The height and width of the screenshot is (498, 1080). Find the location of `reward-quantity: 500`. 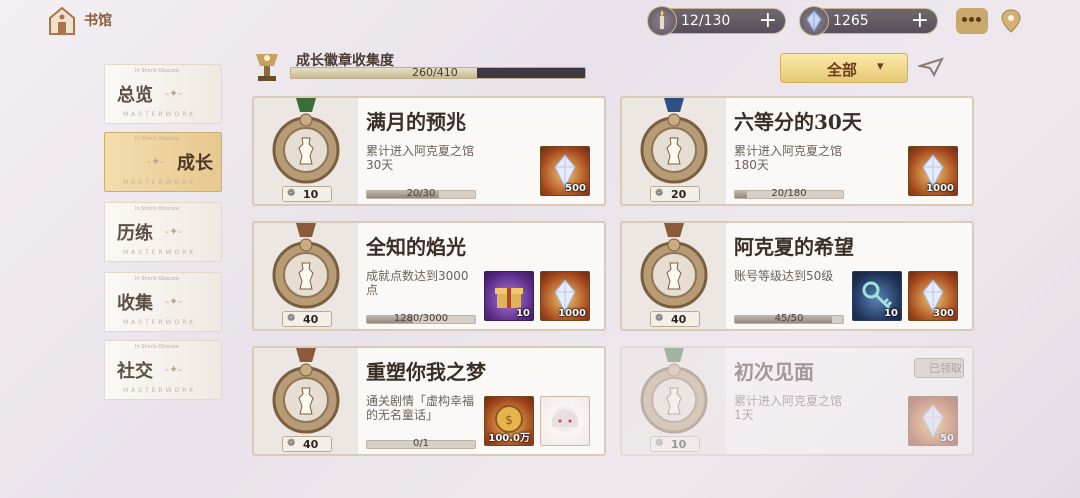

reward-quantity: 500 is located at coordinates (575, 188).